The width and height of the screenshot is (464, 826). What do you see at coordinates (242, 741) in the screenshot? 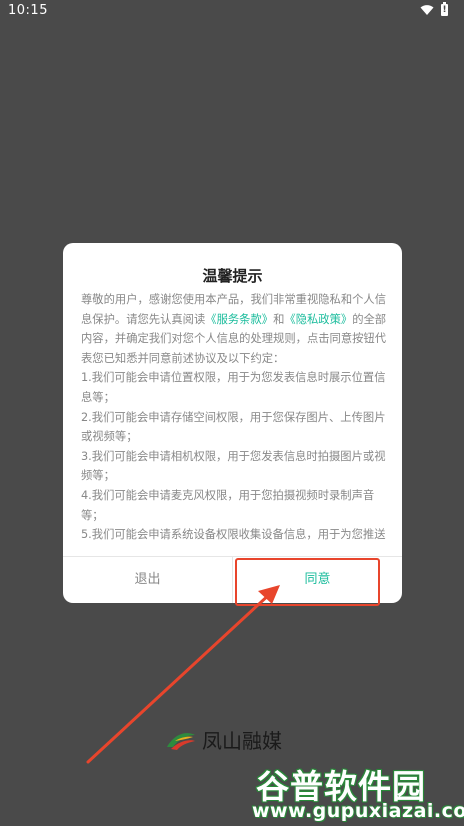
I see `brand-name: 凤山融媒` at bounding box center [242, 741].